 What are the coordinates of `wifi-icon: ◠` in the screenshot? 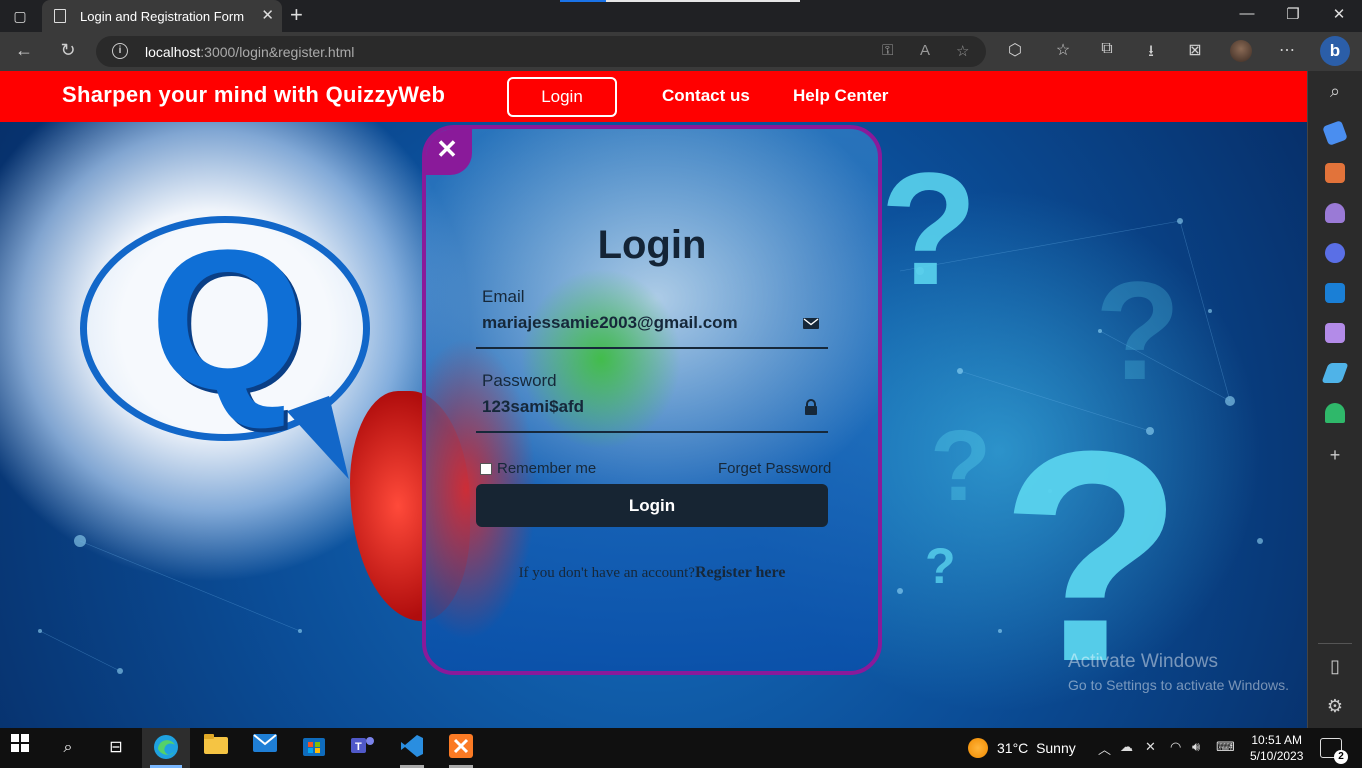 It's located at (1175, 747).